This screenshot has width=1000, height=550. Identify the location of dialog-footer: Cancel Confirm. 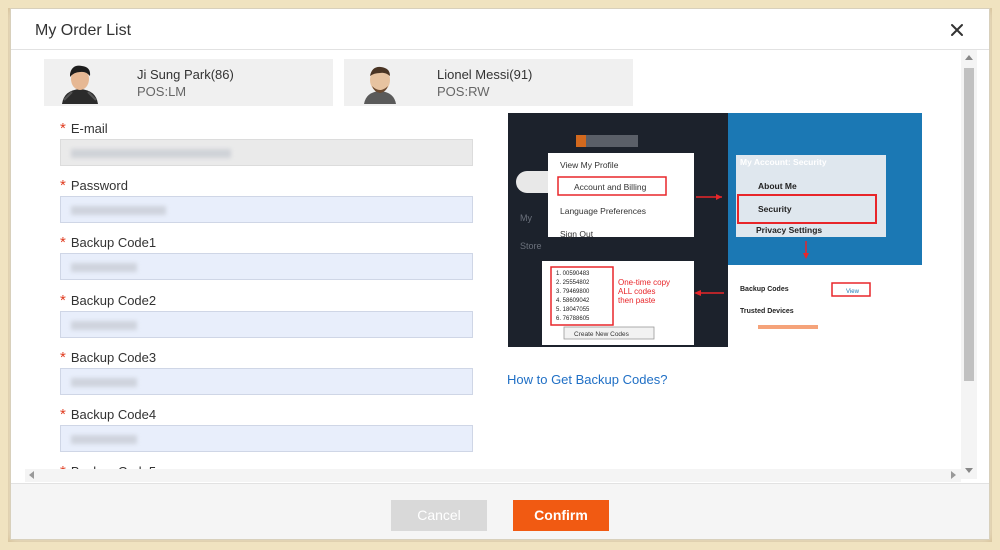
(500, 511).